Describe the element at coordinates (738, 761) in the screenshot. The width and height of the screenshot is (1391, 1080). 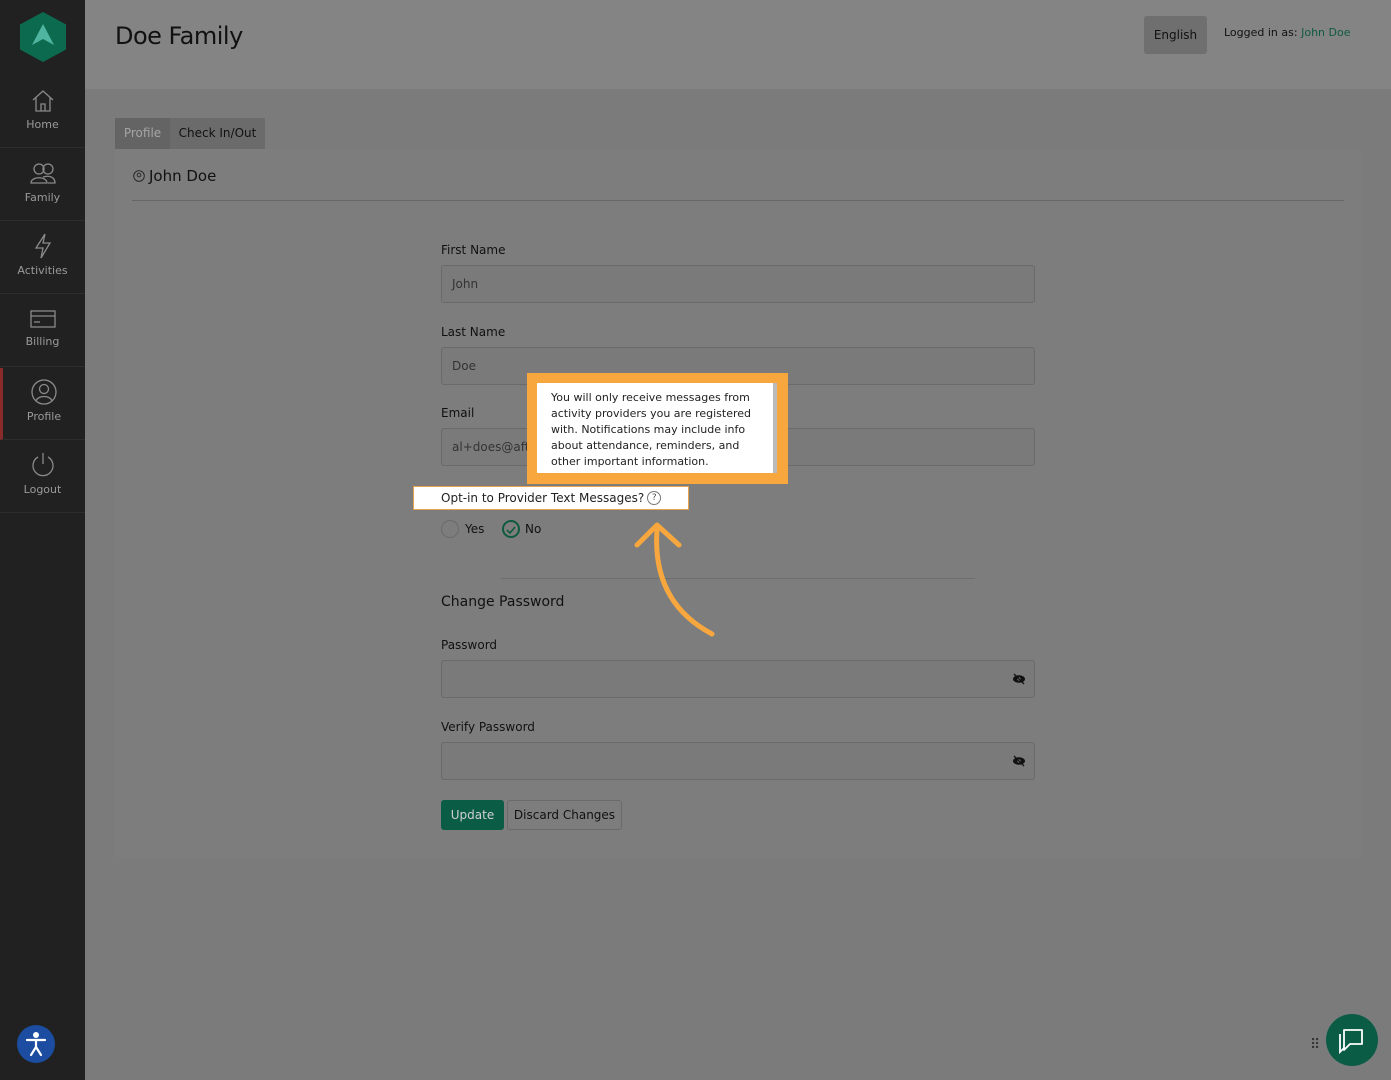
I see `verify-password-field` at that location.